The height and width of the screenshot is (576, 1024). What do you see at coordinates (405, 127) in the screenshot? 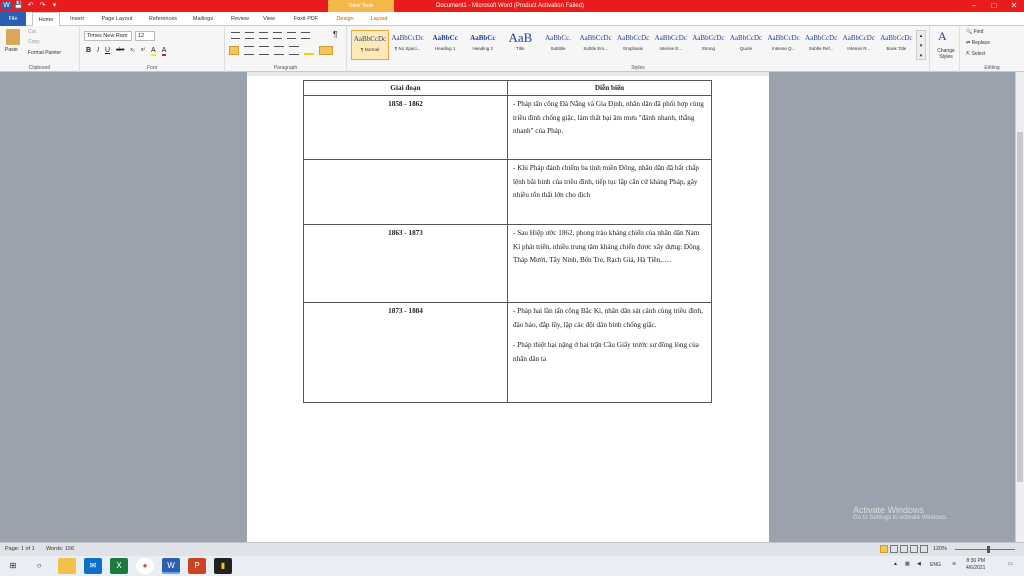
I see `period-cell: 1858 - 1862` at bounding box center [405, 127].